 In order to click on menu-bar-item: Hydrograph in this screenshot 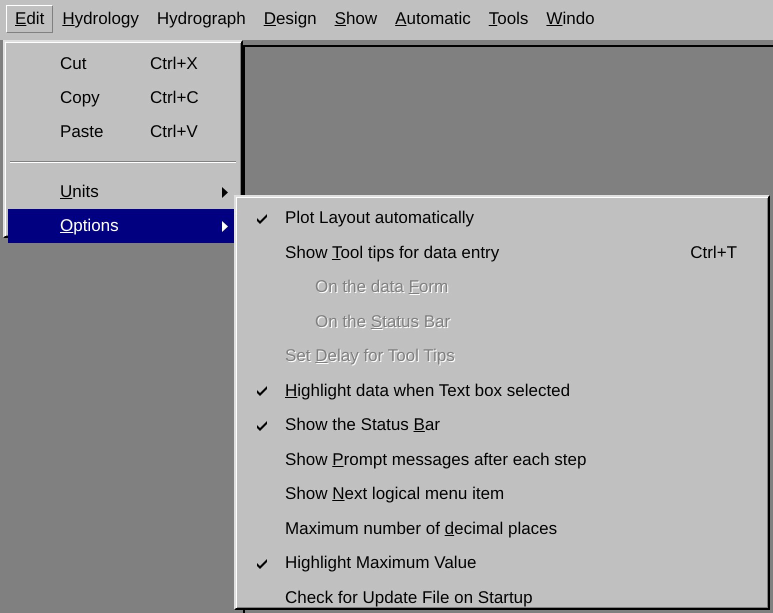, I will do `click(201, 19)`.